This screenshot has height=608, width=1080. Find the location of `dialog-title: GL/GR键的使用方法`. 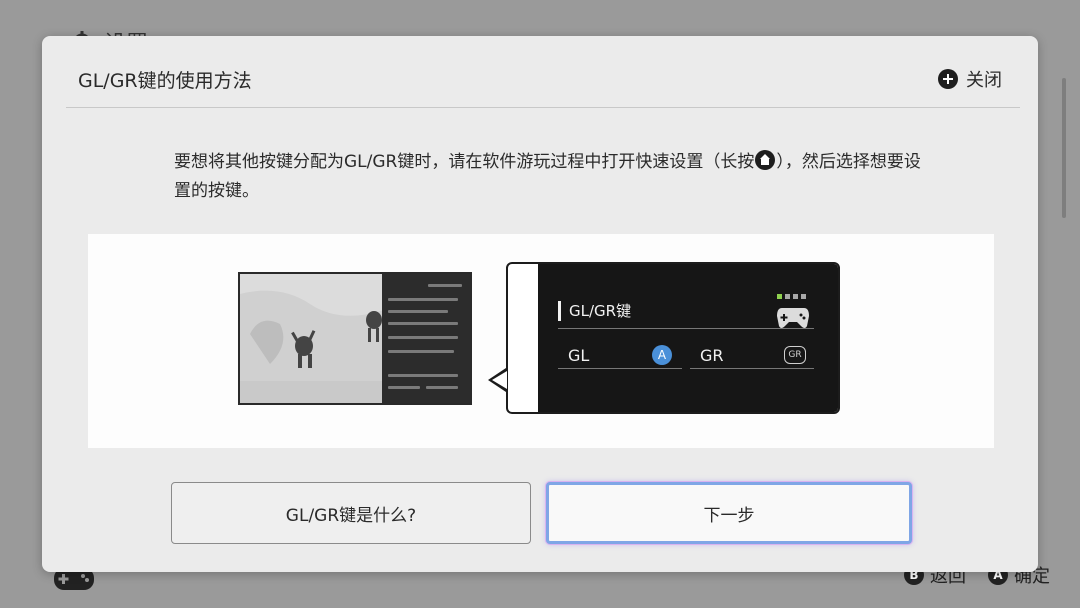

dialog-title: GL/GR键的使用方法 is located at coordinates (165, 81).